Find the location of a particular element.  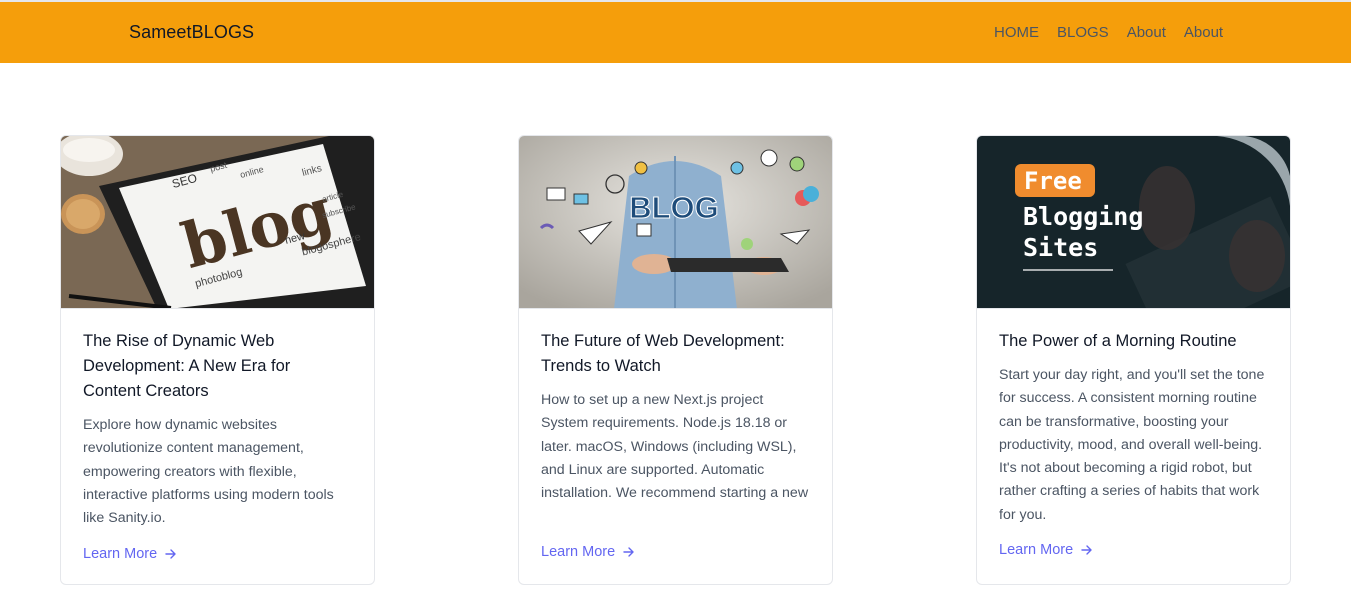

man-holding-tablet-blog-image: BLOG is located at coordinates (675, 222).